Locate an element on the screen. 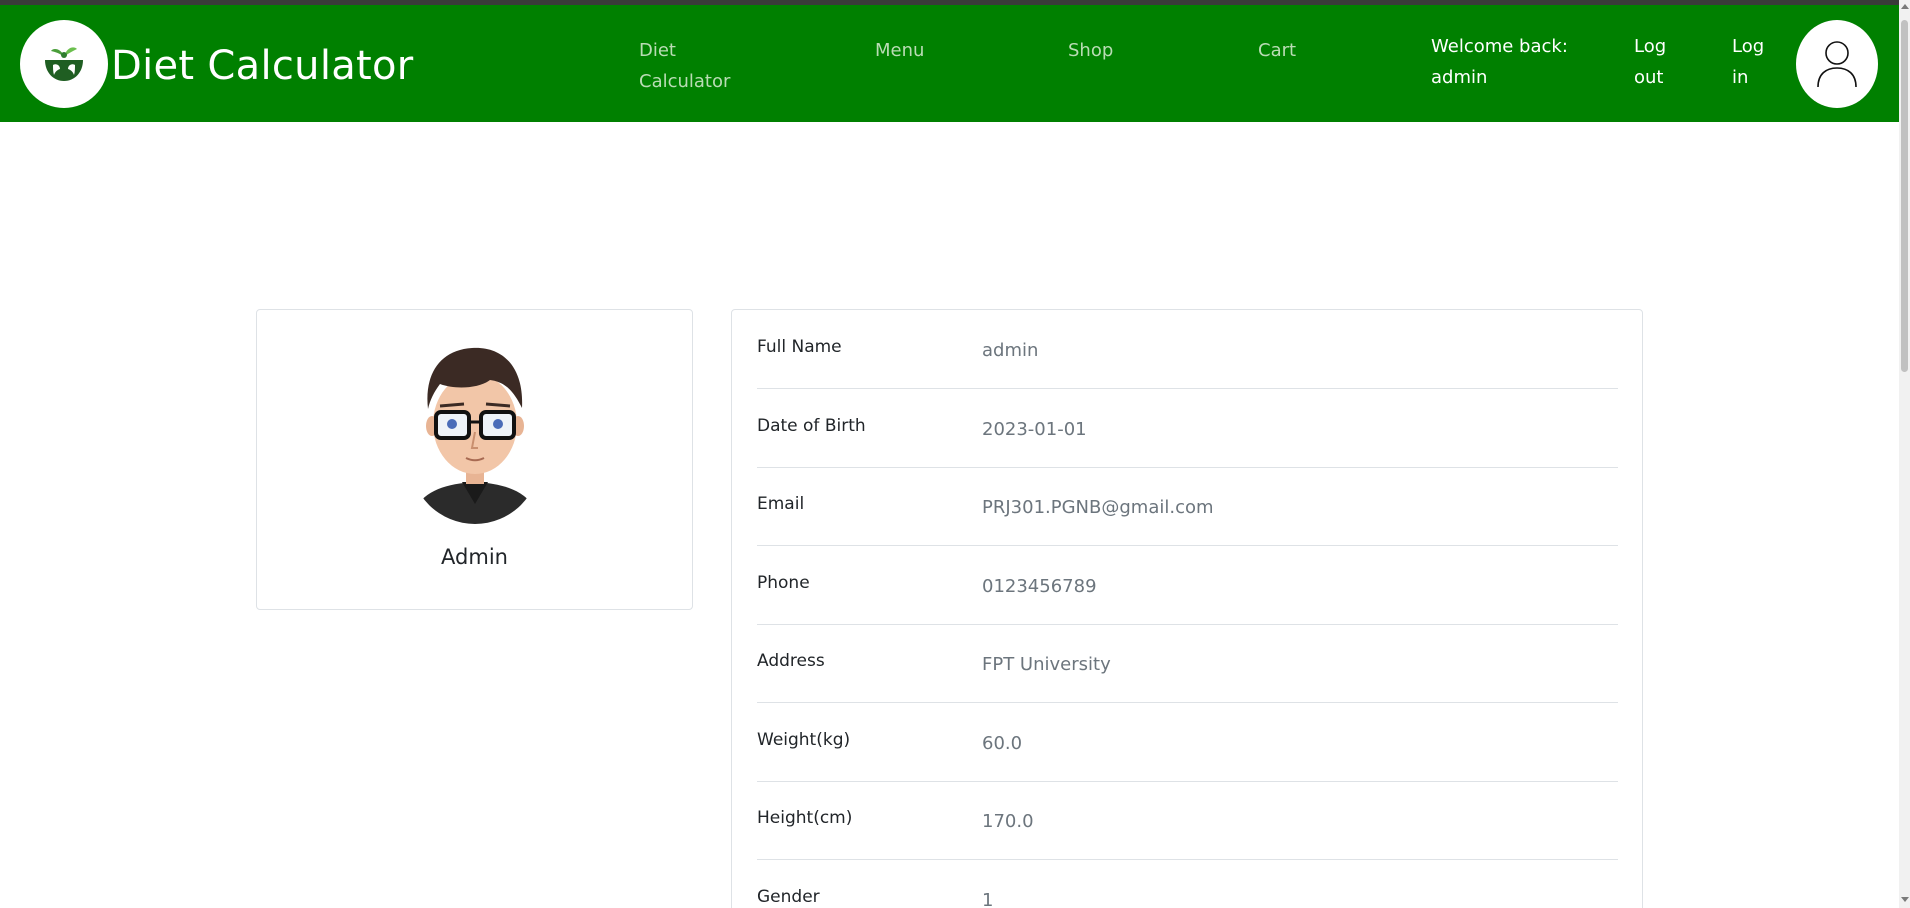  detail-value: FPT University is located at coordinates (1046, 664).